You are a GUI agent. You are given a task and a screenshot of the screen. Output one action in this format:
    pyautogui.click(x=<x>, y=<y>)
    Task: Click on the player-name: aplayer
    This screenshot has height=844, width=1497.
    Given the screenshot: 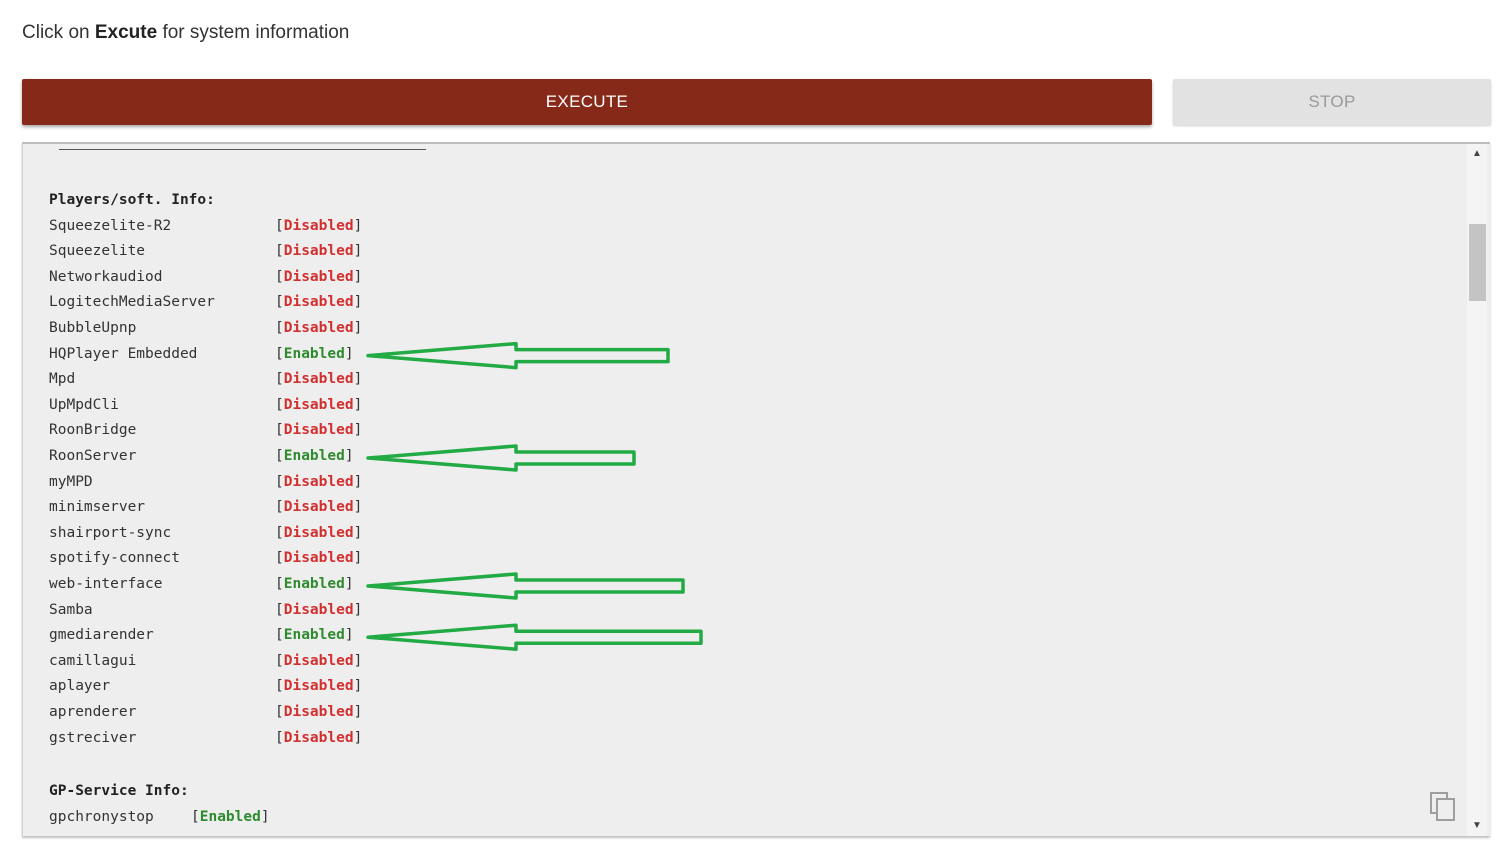 What is the action you would take?
    pyautogui.click(x=80, y=686)
    